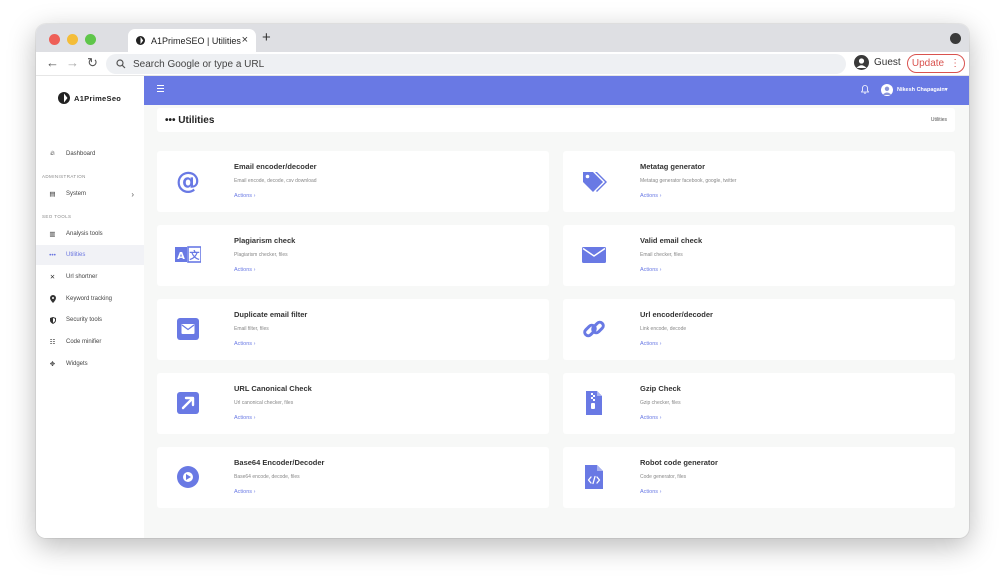 This screenshot has width=1005, height=587. Describe the element at coordinates (759, 403) in the screenshot. I see `card-gzip-check: Gzip Check Gzip checker, files Actions ›` at that location.